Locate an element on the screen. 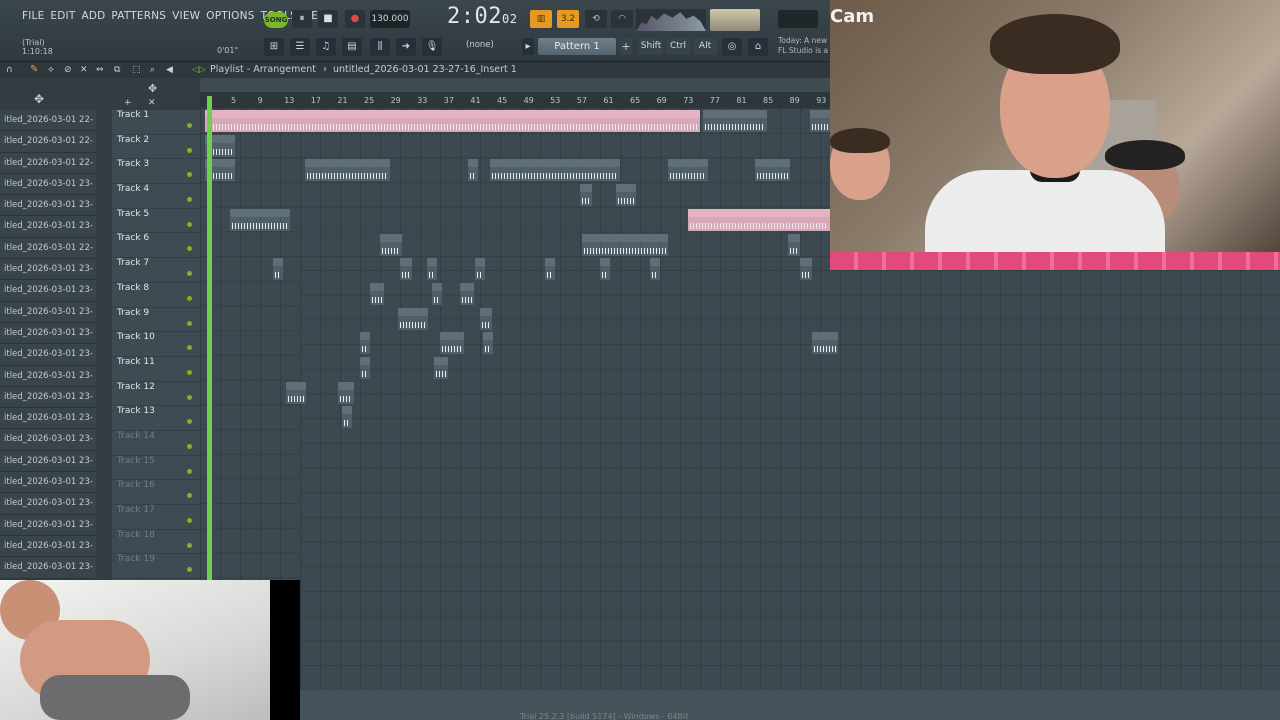 This screenshot has width=1280, height=720. pattern-prev-icon: ▸ is located at coordinates (528, 46).